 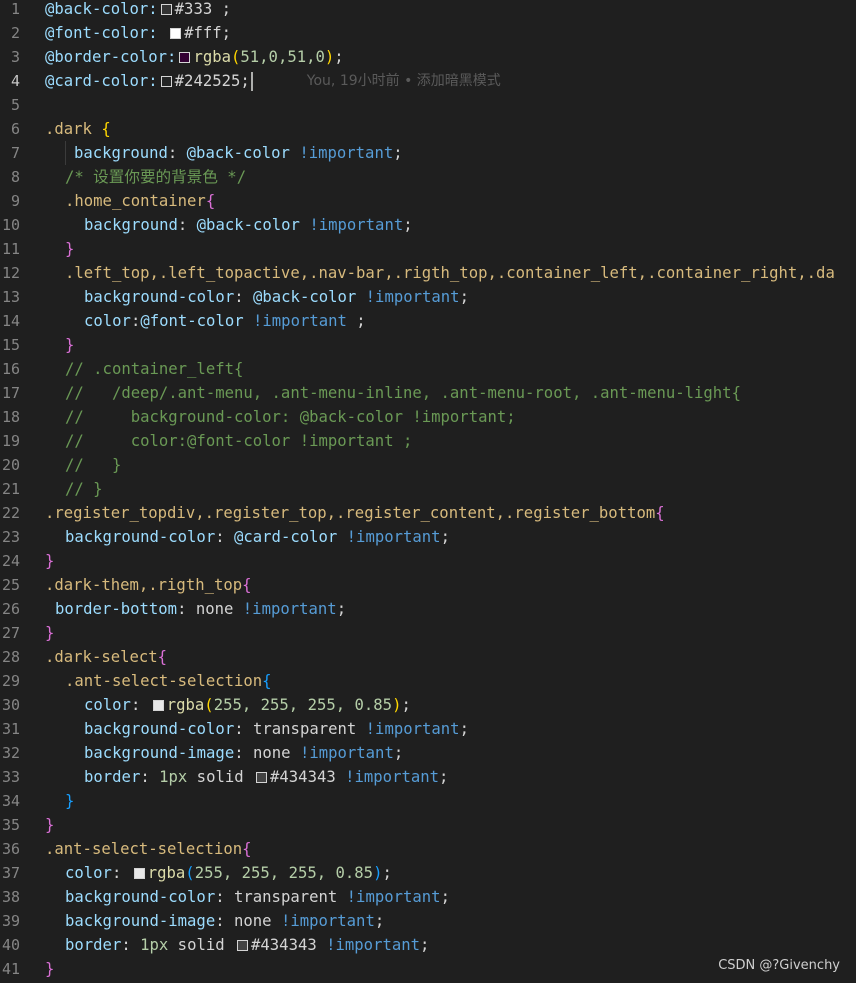 What do you see at coordinates (101, 81) in the screenshot?
I see `token: @card-color:` at bounding box center [101, 81].